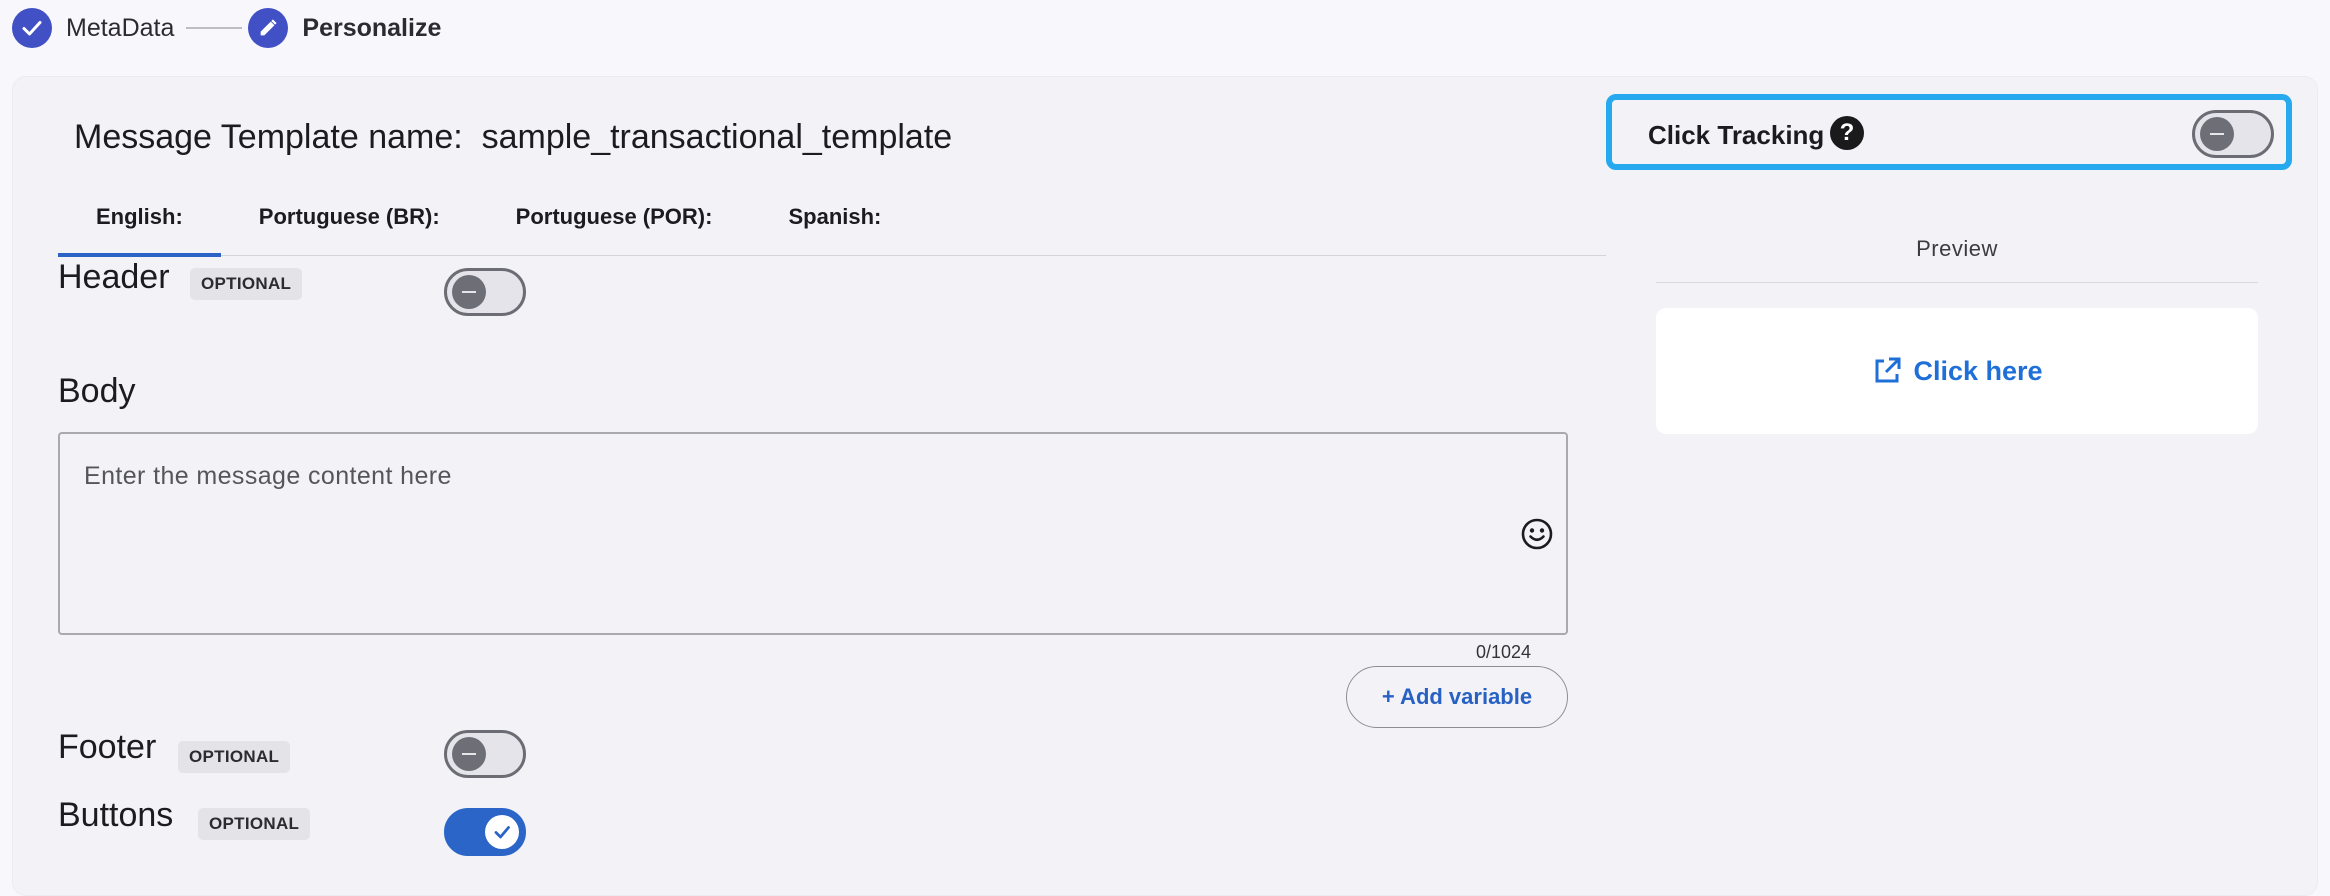  I want to click on header-toggle, so click(485, 292).